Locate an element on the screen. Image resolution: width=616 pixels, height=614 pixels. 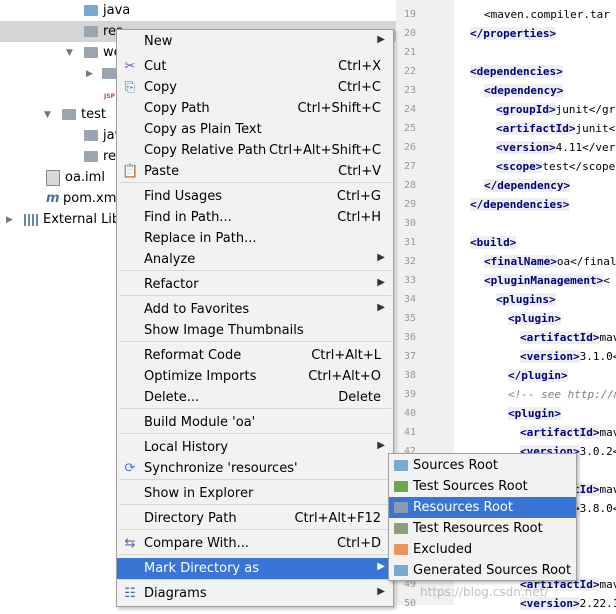
menu-item-shortcut: Delete is located at coordinates (359, 397).